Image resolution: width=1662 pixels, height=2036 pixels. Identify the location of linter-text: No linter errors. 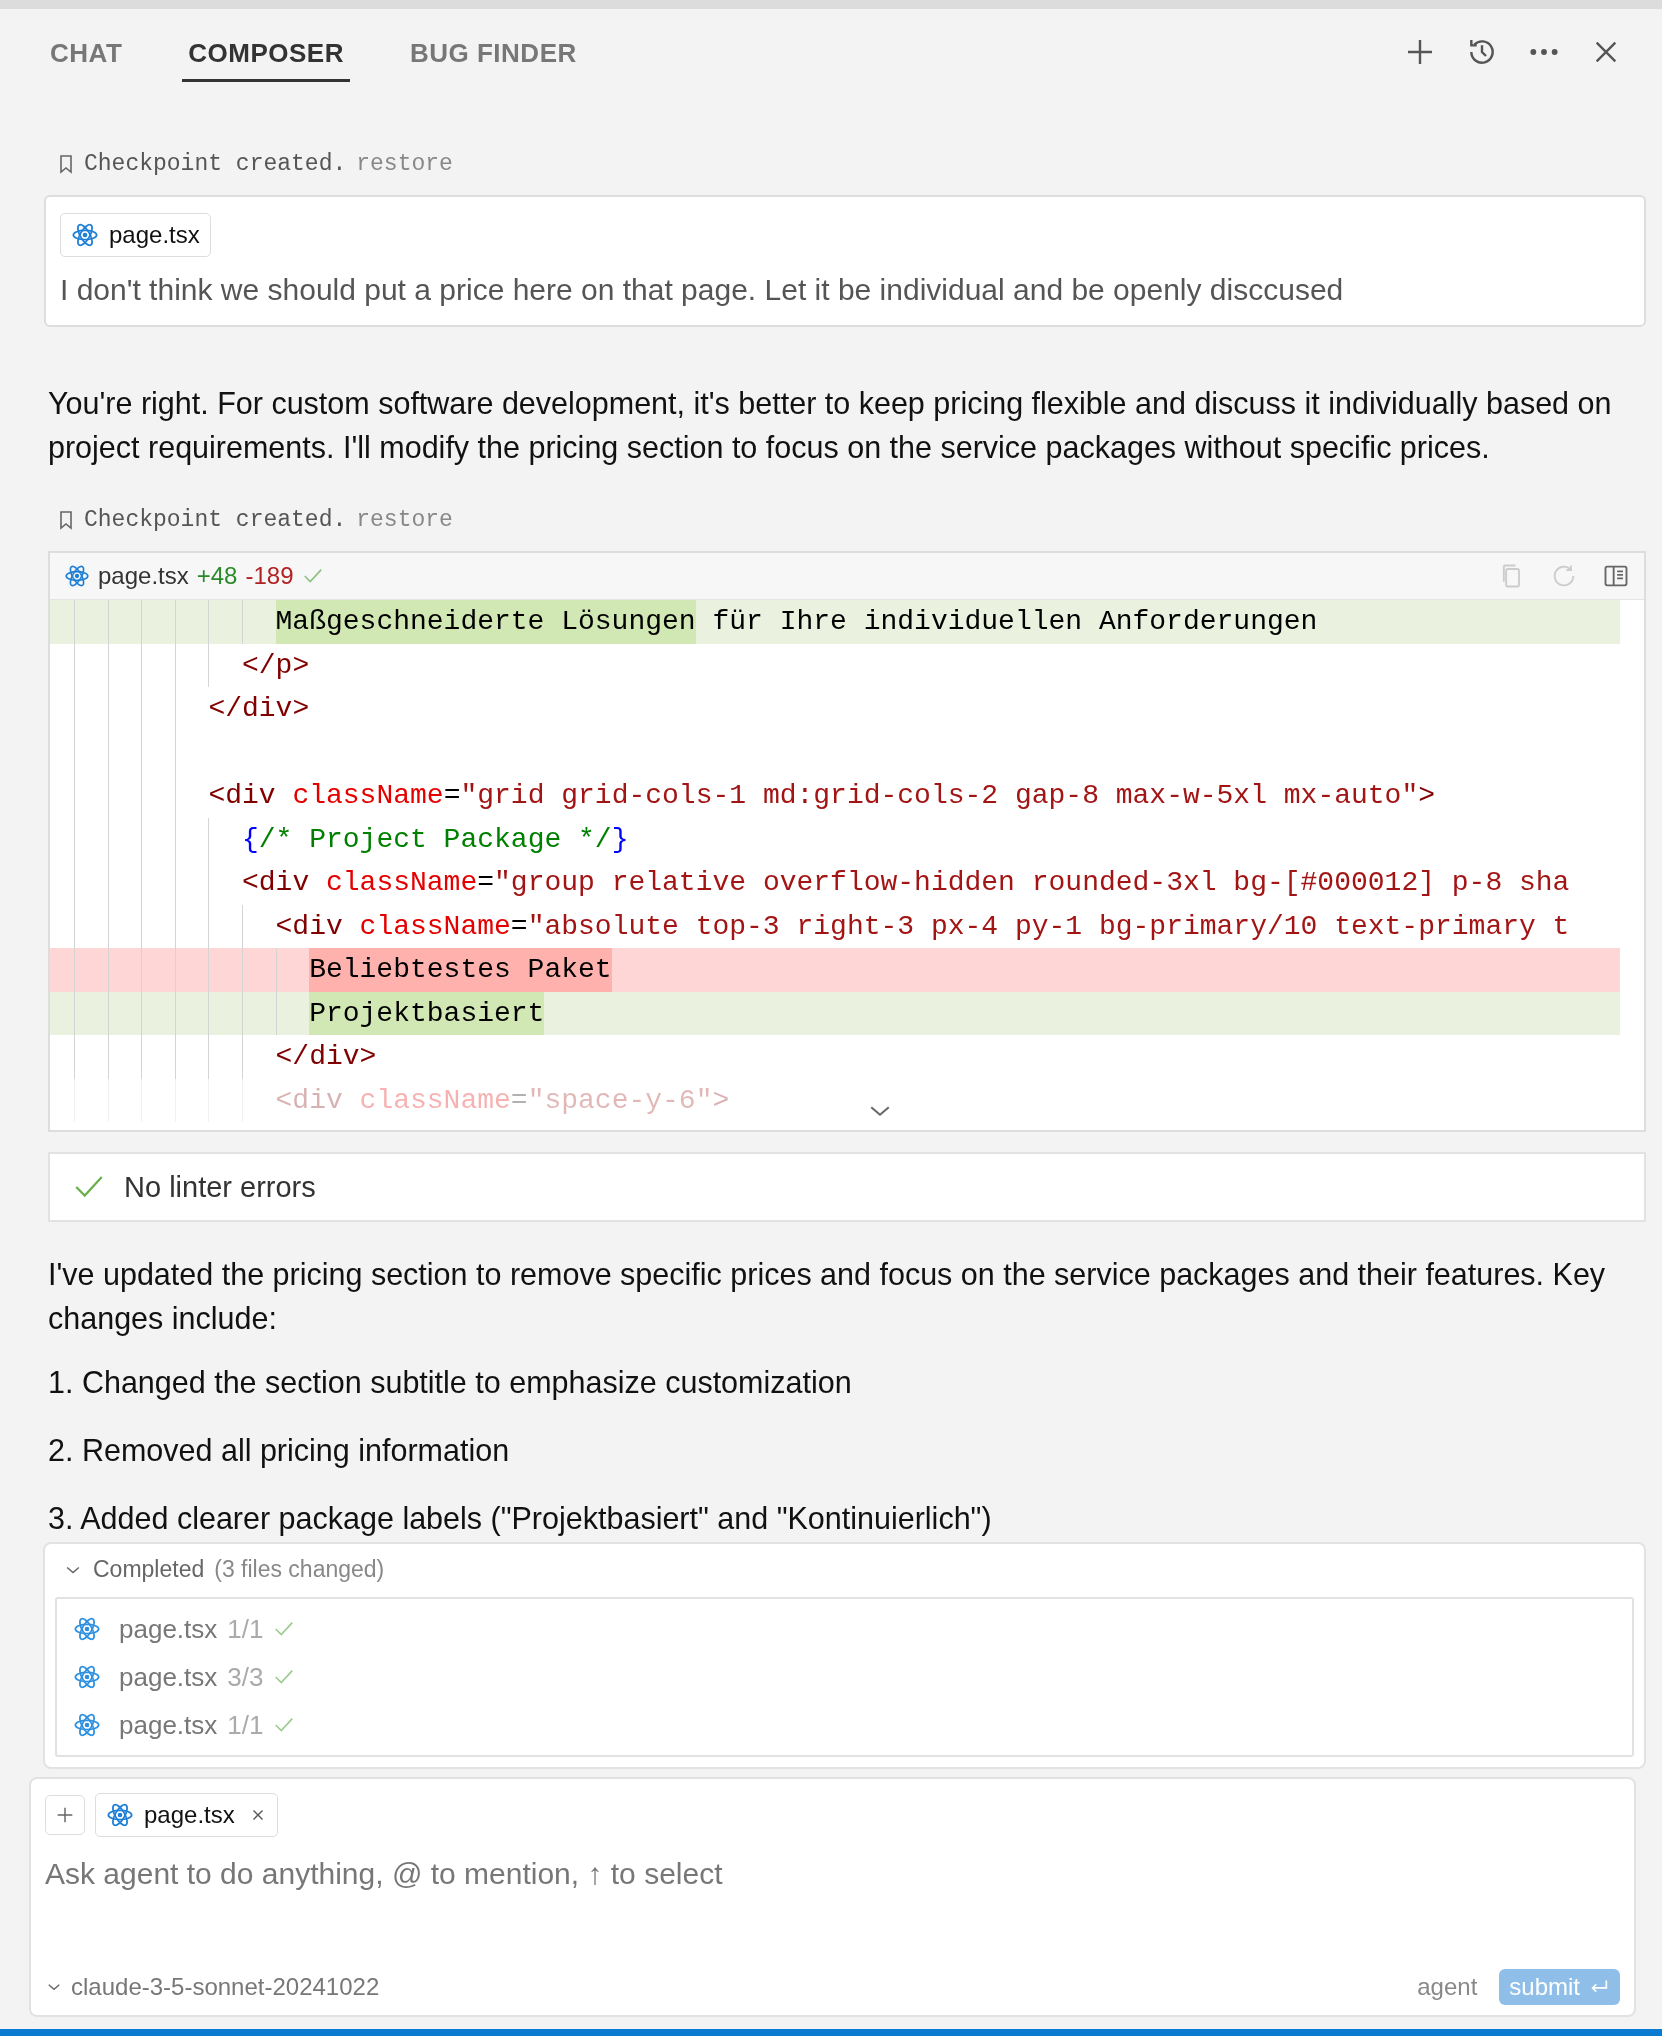
(220, 1187).